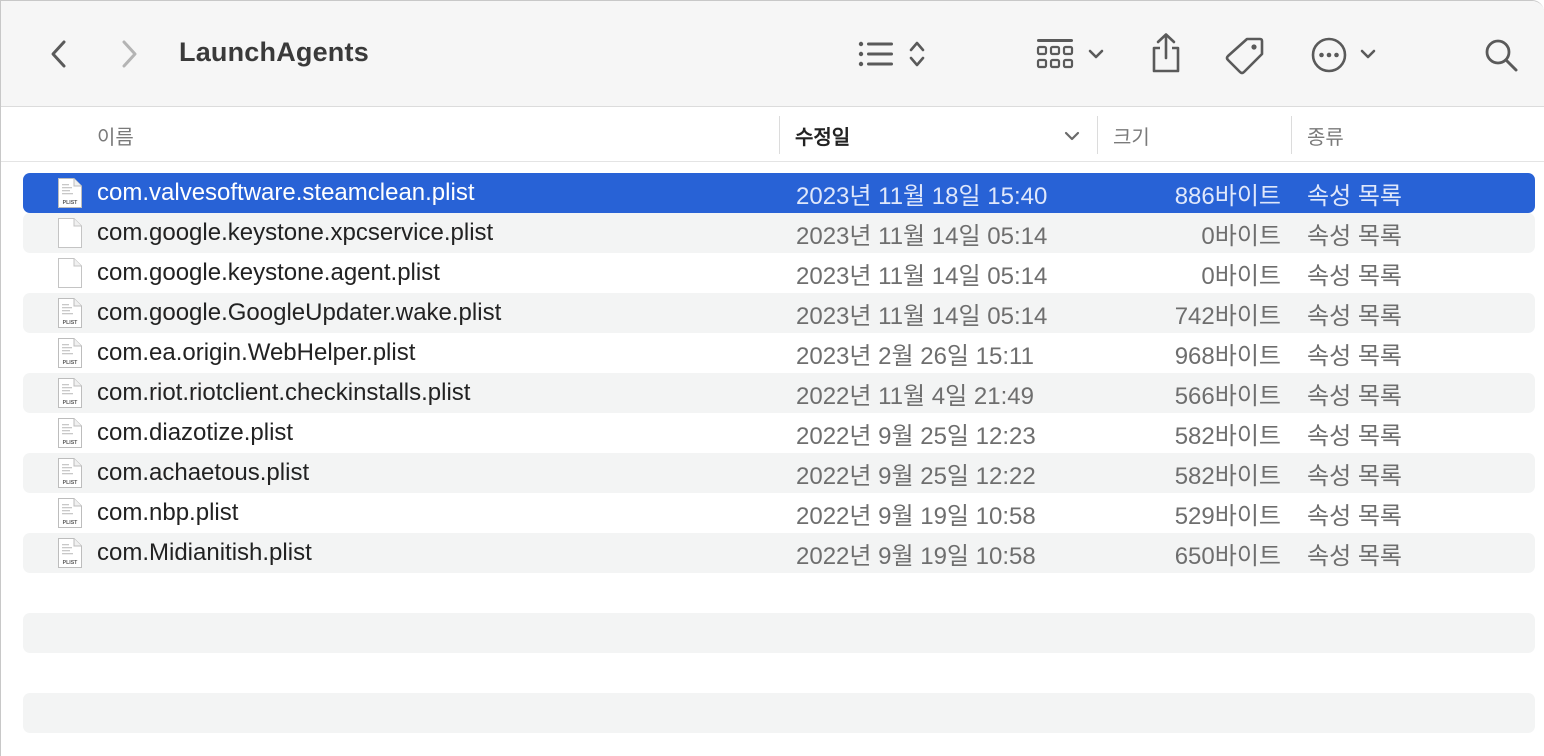  What do you see at coordinates (295, 232) in the screenshot?
I see `file-name: com.google.keystone.xpcservice.plist` at bounding box center [295, 232].